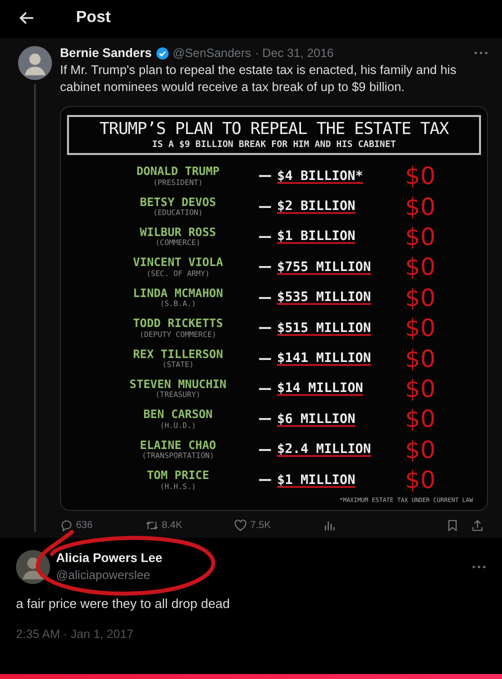 Image resolution: width=502 pixels, height=679 pixels. What do you see at coordinates (109, 559) in the screenshot?
I see `author-name: Alicia Powers Lee` at bounding box center [109, 559].